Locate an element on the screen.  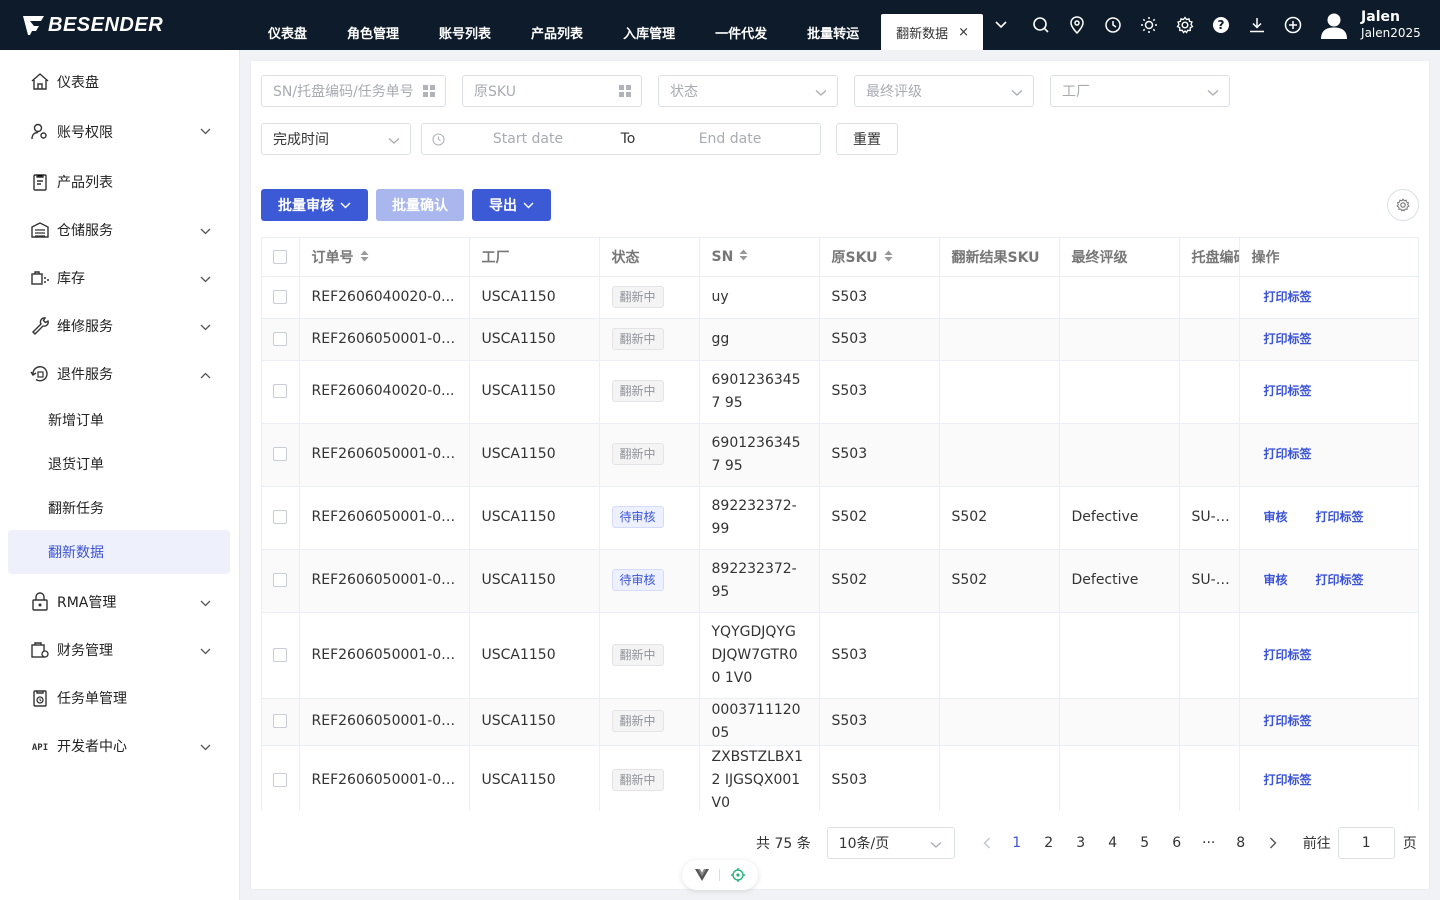
add-circle-icon is located at coordinates (1293, 25).